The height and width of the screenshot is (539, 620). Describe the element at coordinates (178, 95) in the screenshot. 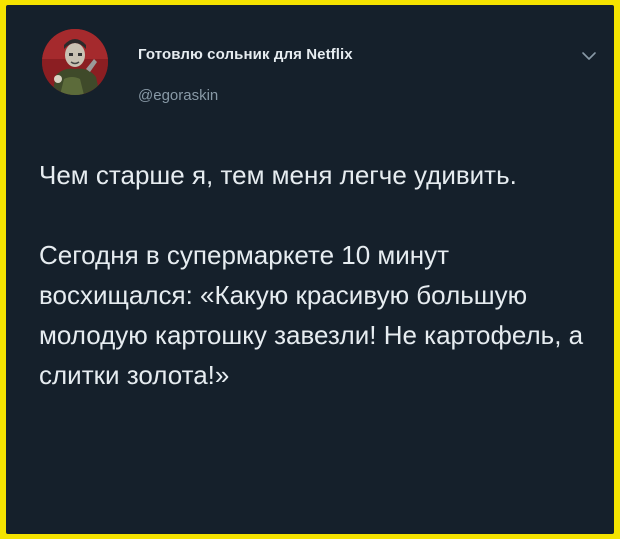

I see `user-handle: @egoraskin` at that location.